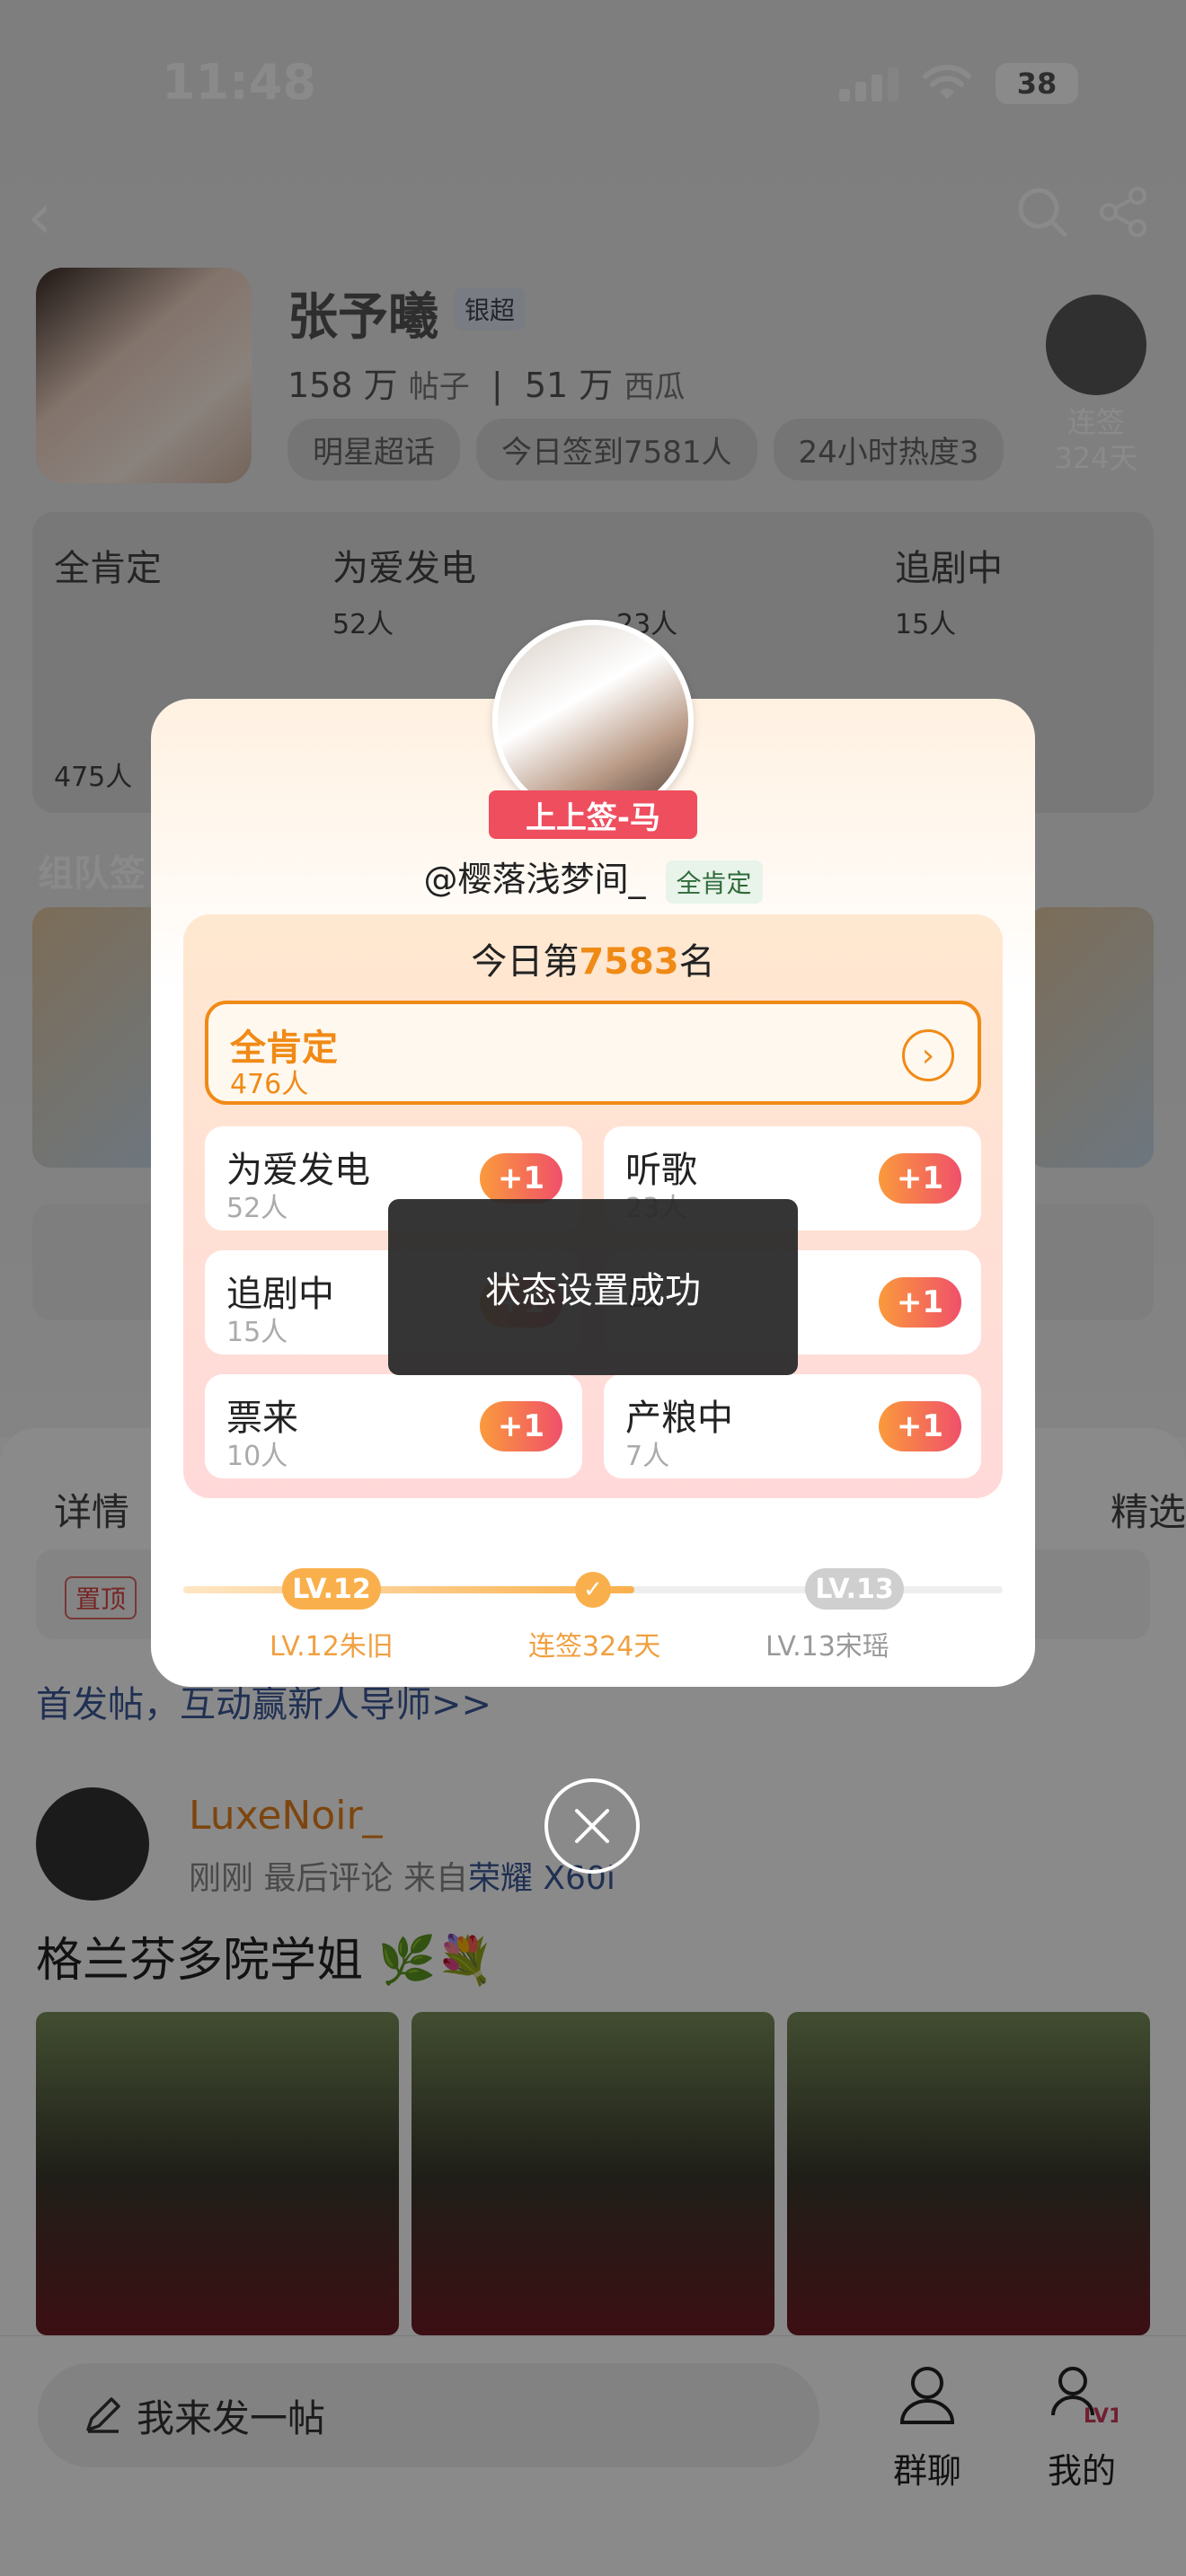 This screenshot has height=2576, width=1186. I want to click on current-level-pill: LV.12, so click(331, 1589).